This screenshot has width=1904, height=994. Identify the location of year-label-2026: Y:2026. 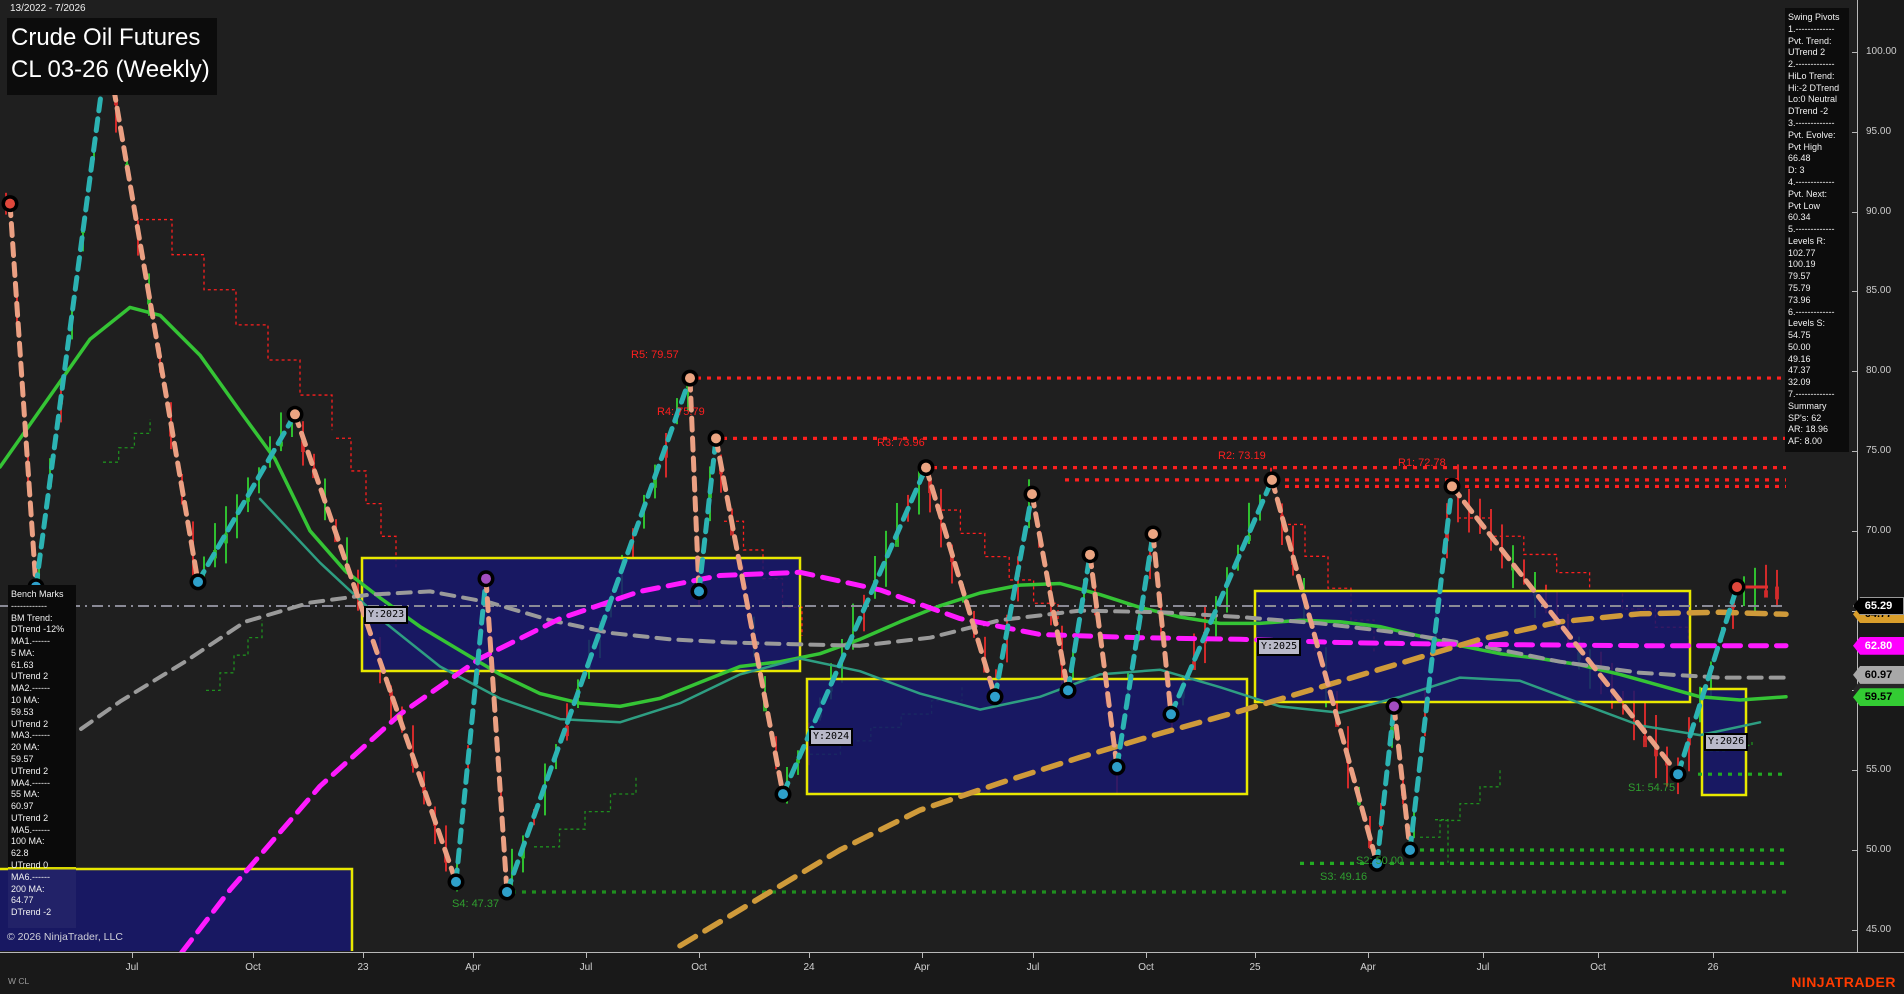
(1726, 742).